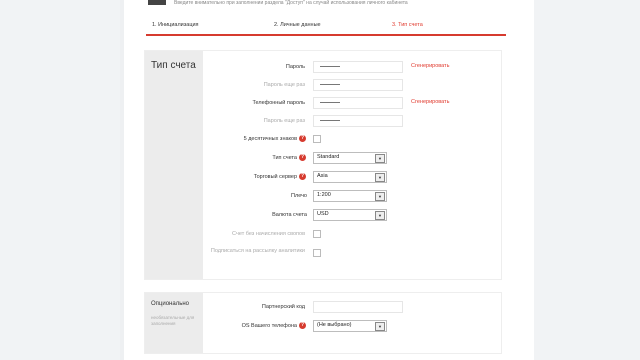 This screenshot has width=640, height=360. Describe the element at coordinates (170, 304) in the screenshot. I see `optional-title: Опционально` at that location.